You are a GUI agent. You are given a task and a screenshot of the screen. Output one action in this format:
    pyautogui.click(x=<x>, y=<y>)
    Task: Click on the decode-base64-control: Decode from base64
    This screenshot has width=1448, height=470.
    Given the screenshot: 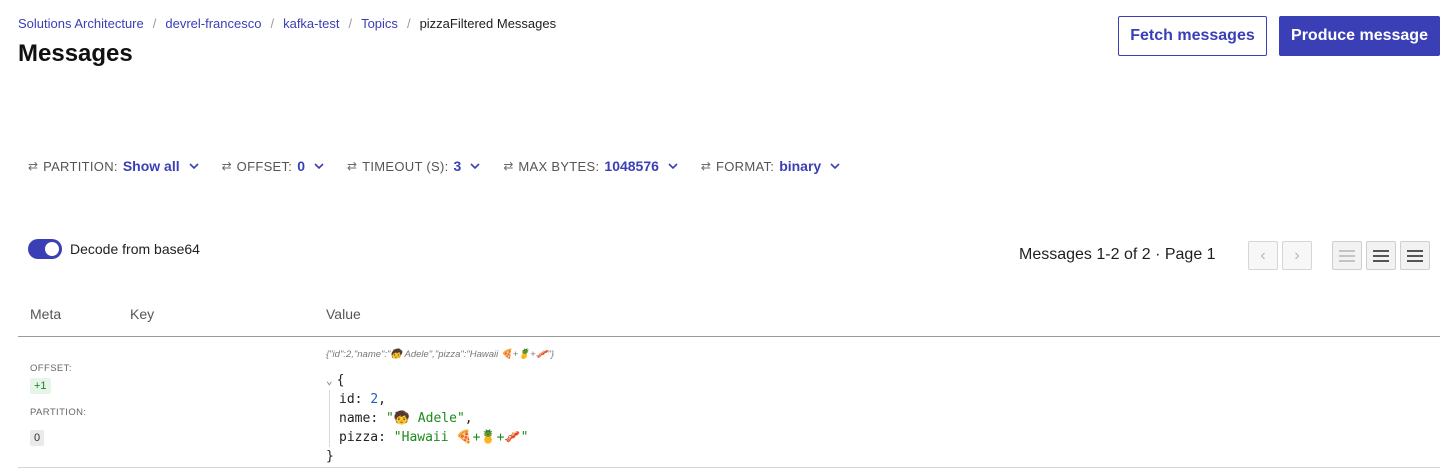 What is the action you would take?
    pyautogui.click(x=114, y=249)
    